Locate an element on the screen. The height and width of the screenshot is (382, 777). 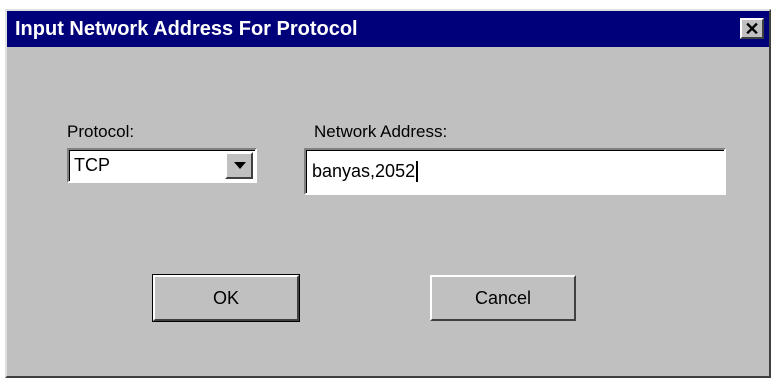
close-icon: ✕ is located at coordinates (752, 28).